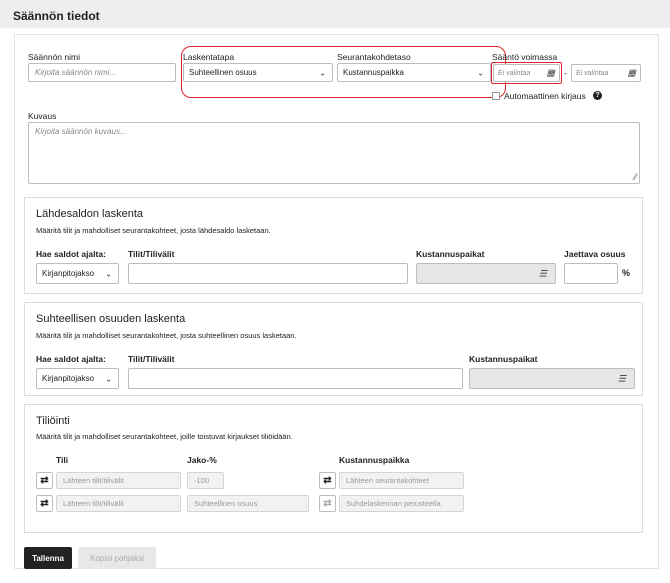 The width and height of the screenshot is (670, 583). What do you see at coordinates (48, 558) in the screenshot?
I see `save-button: Tallenna` at bounding box center [48, 558].